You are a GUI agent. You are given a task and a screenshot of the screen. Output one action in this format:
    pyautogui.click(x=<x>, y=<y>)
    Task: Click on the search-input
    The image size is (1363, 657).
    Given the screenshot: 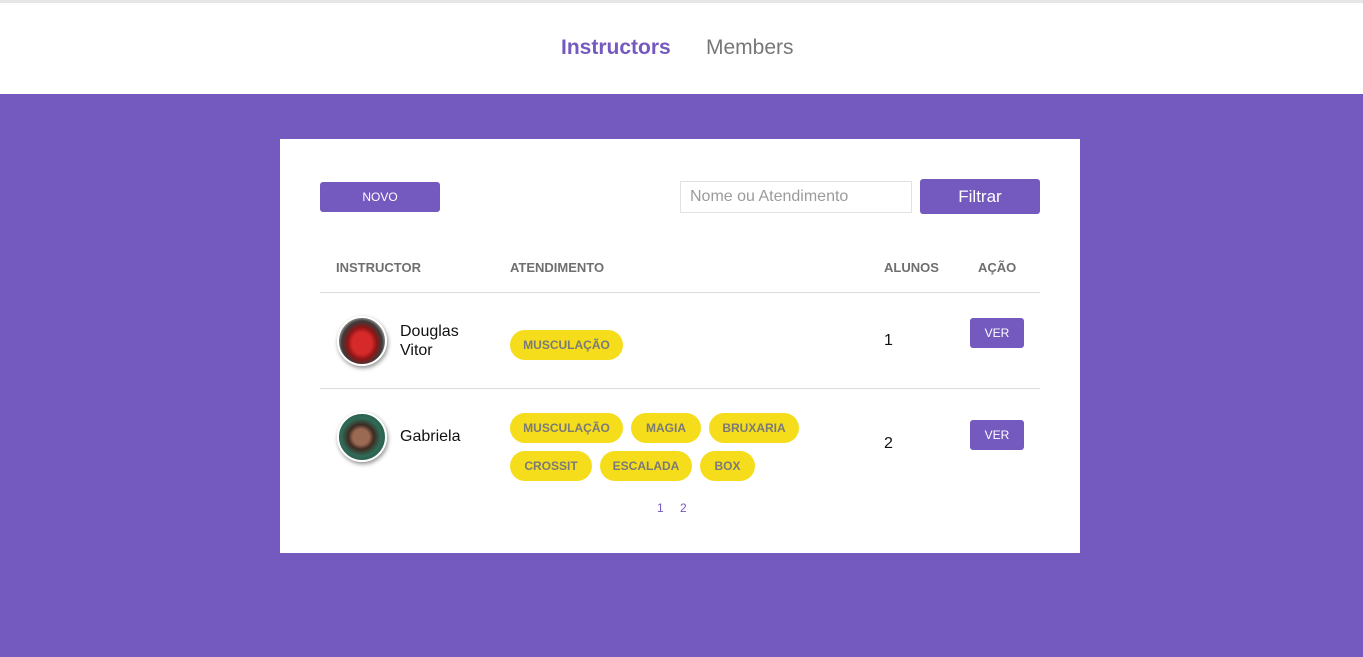 What is the action you would take?
    pyautogui.click(x=796, y=197)
    